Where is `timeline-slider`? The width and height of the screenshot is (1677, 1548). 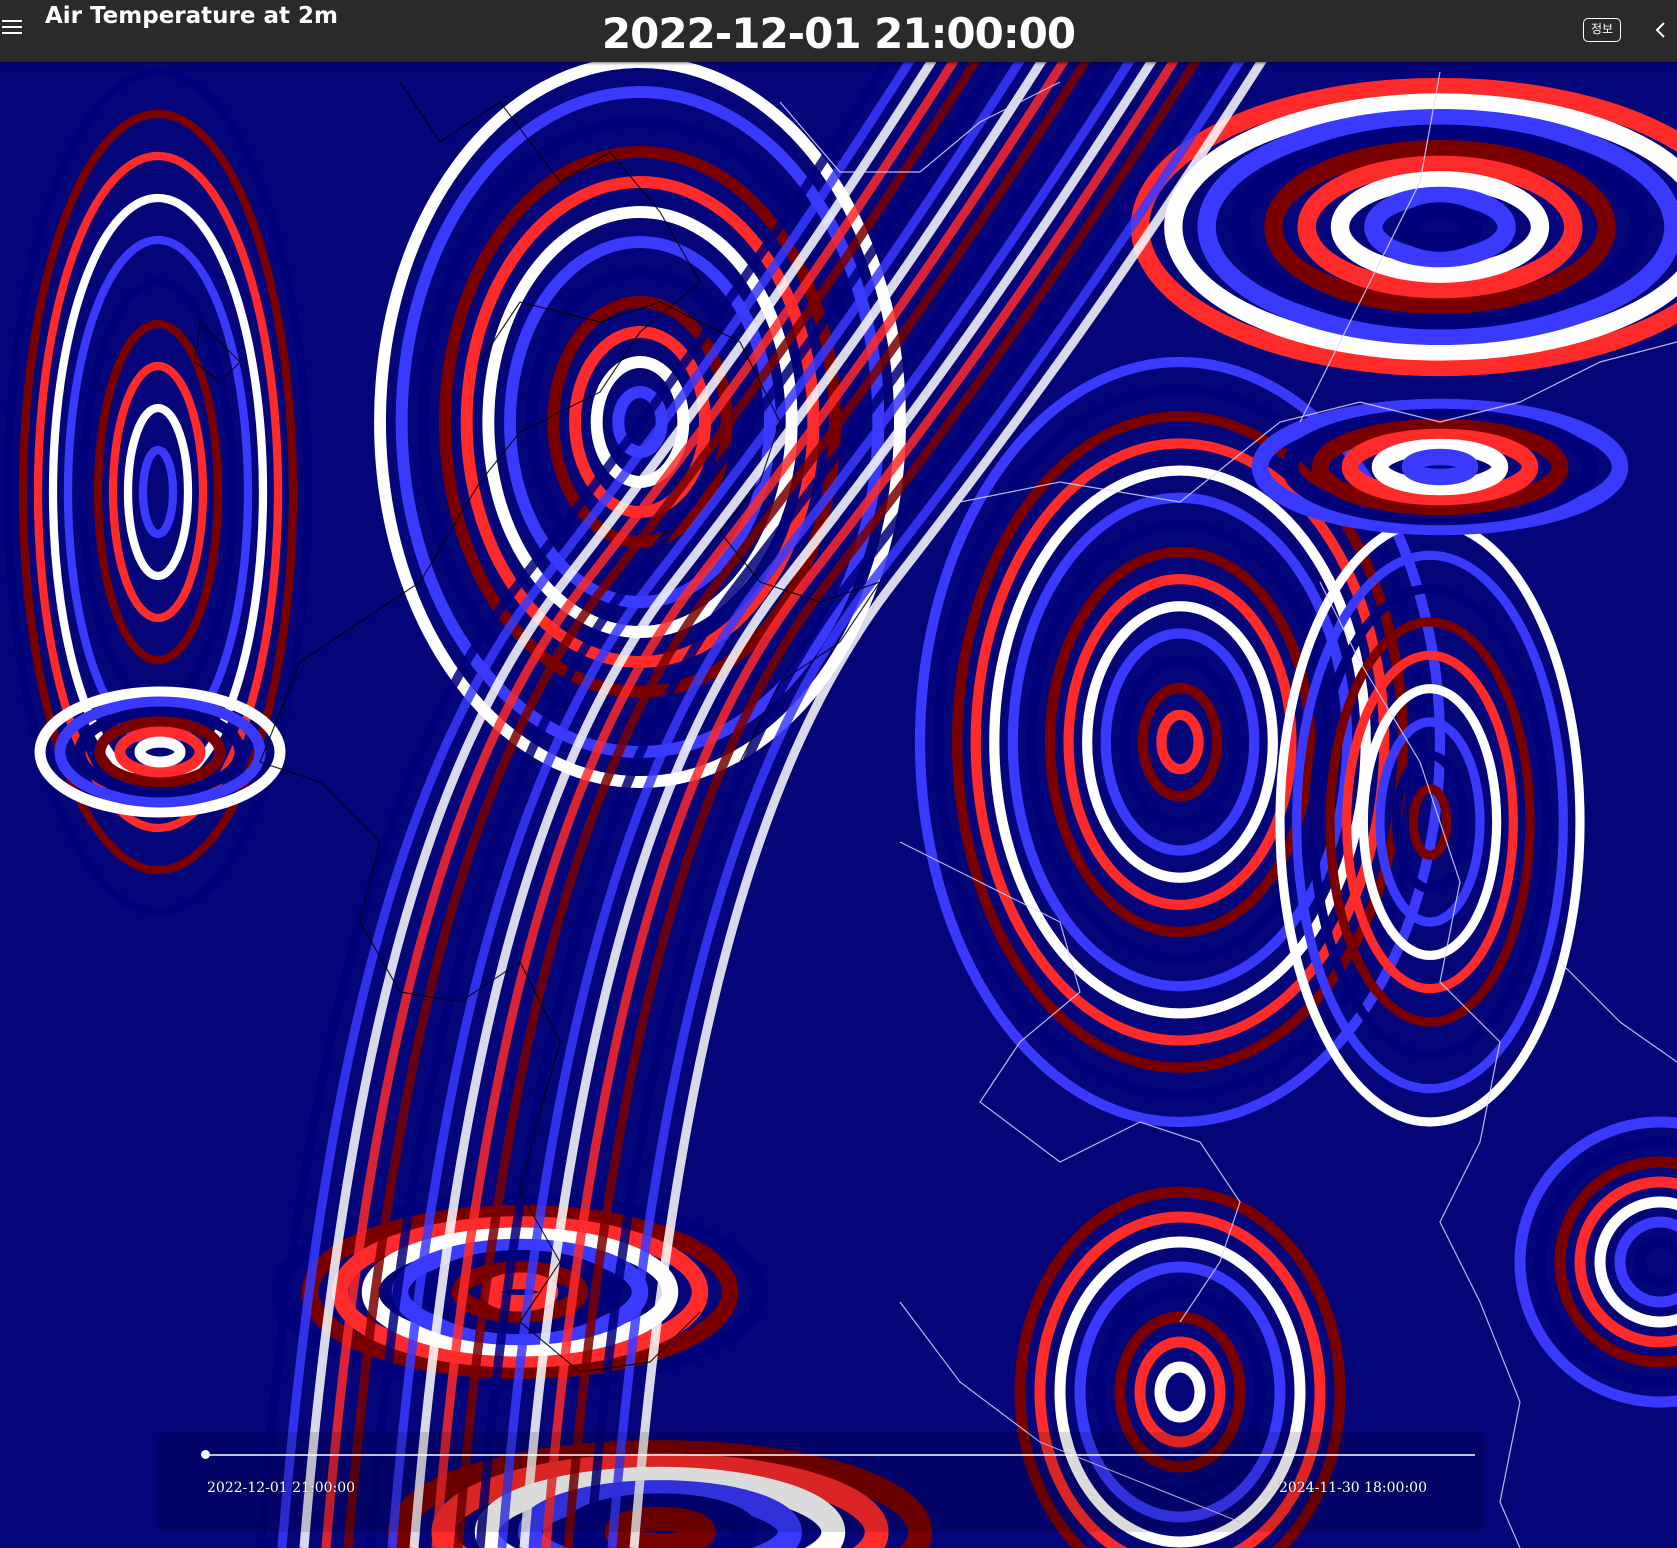
timeline-slider is located at coordinates (838, 1454).